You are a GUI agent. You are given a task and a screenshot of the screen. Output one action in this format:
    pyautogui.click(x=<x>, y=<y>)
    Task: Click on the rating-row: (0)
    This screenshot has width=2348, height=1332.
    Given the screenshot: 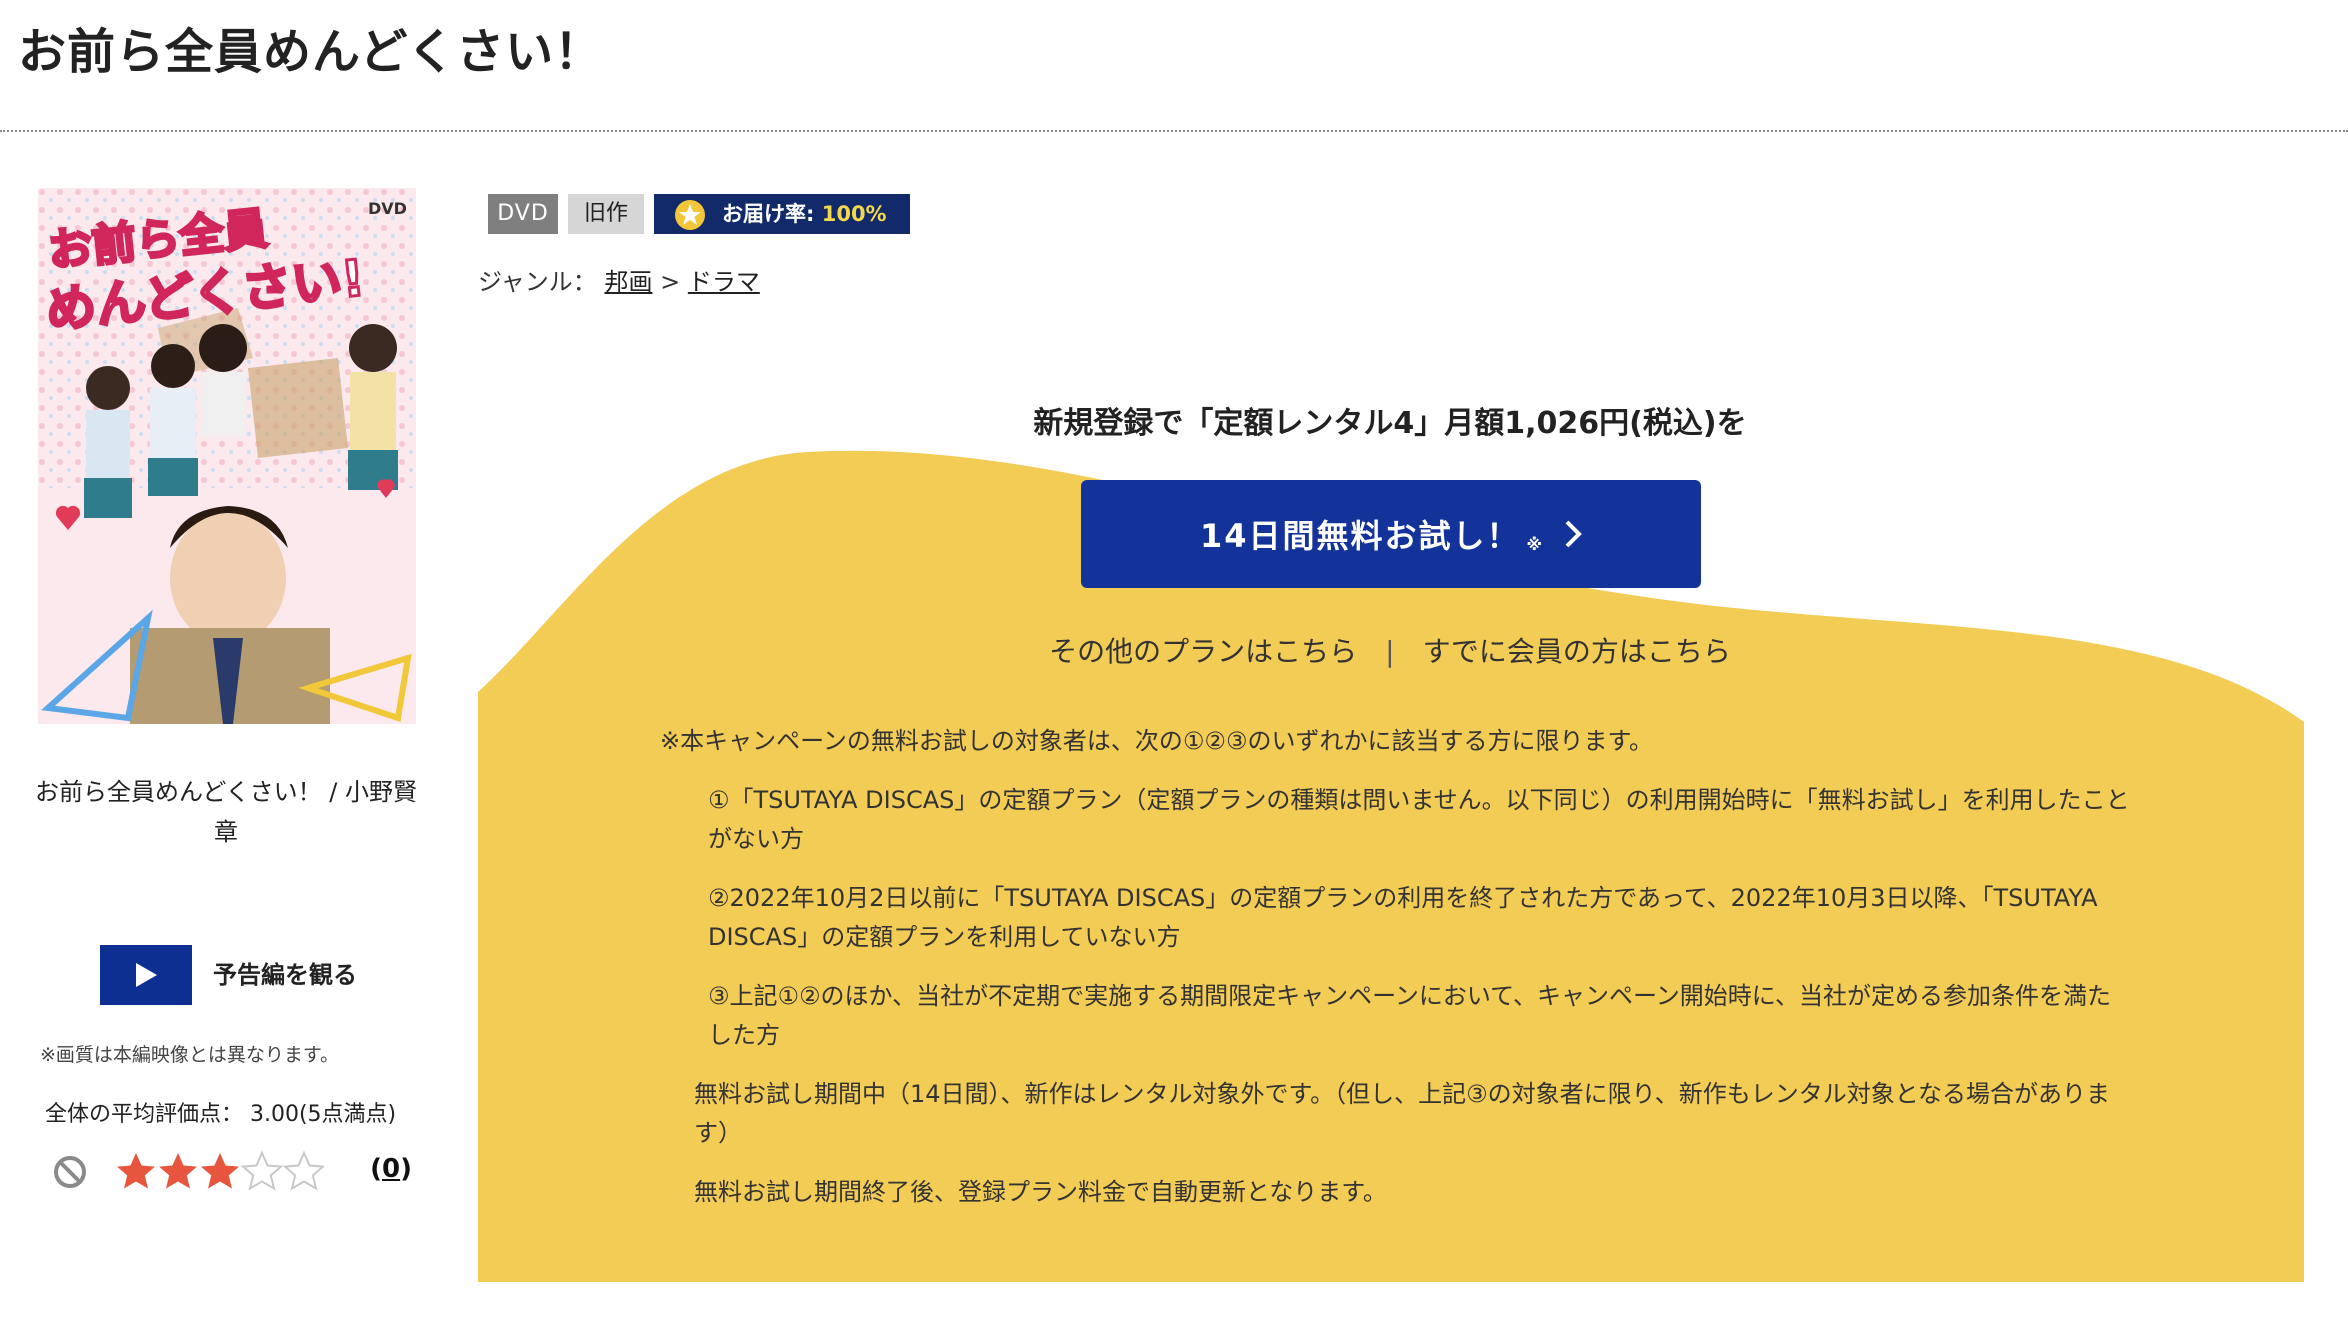 What is the action you would take?
    pyautogui.click(x=232, y=1174)
    